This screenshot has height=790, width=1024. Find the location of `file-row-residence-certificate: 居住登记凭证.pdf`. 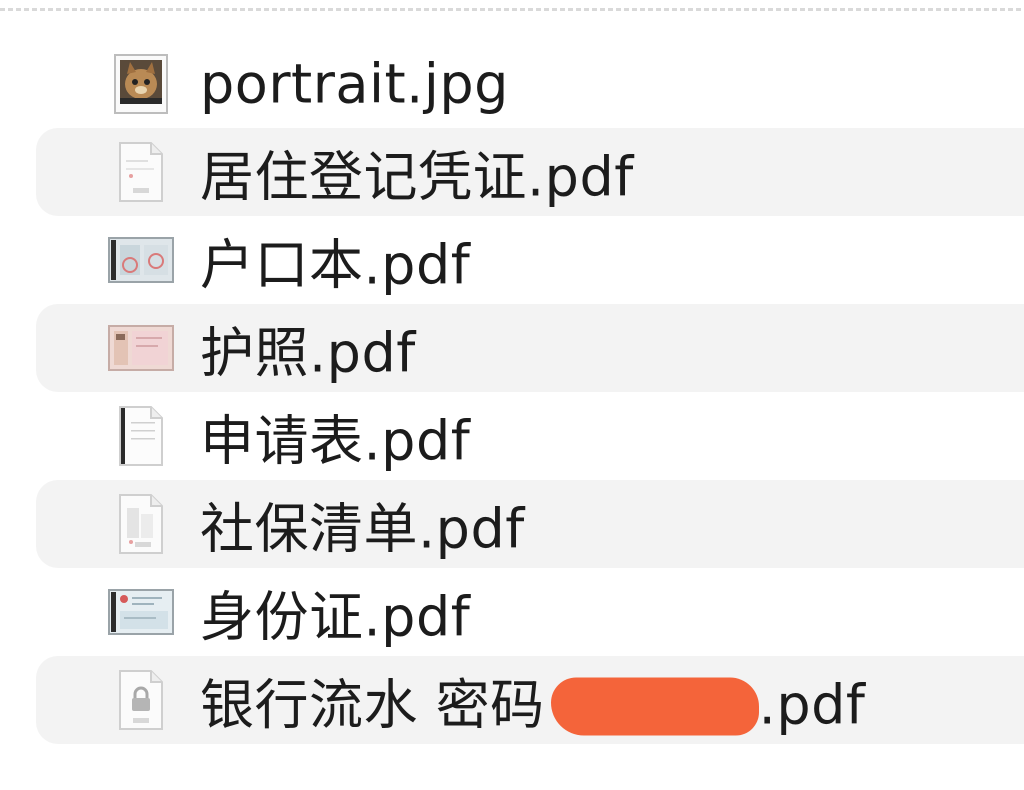

file-row-residence-certificate: 居住登记凭证.pdf is located at coordinates (530, 172).